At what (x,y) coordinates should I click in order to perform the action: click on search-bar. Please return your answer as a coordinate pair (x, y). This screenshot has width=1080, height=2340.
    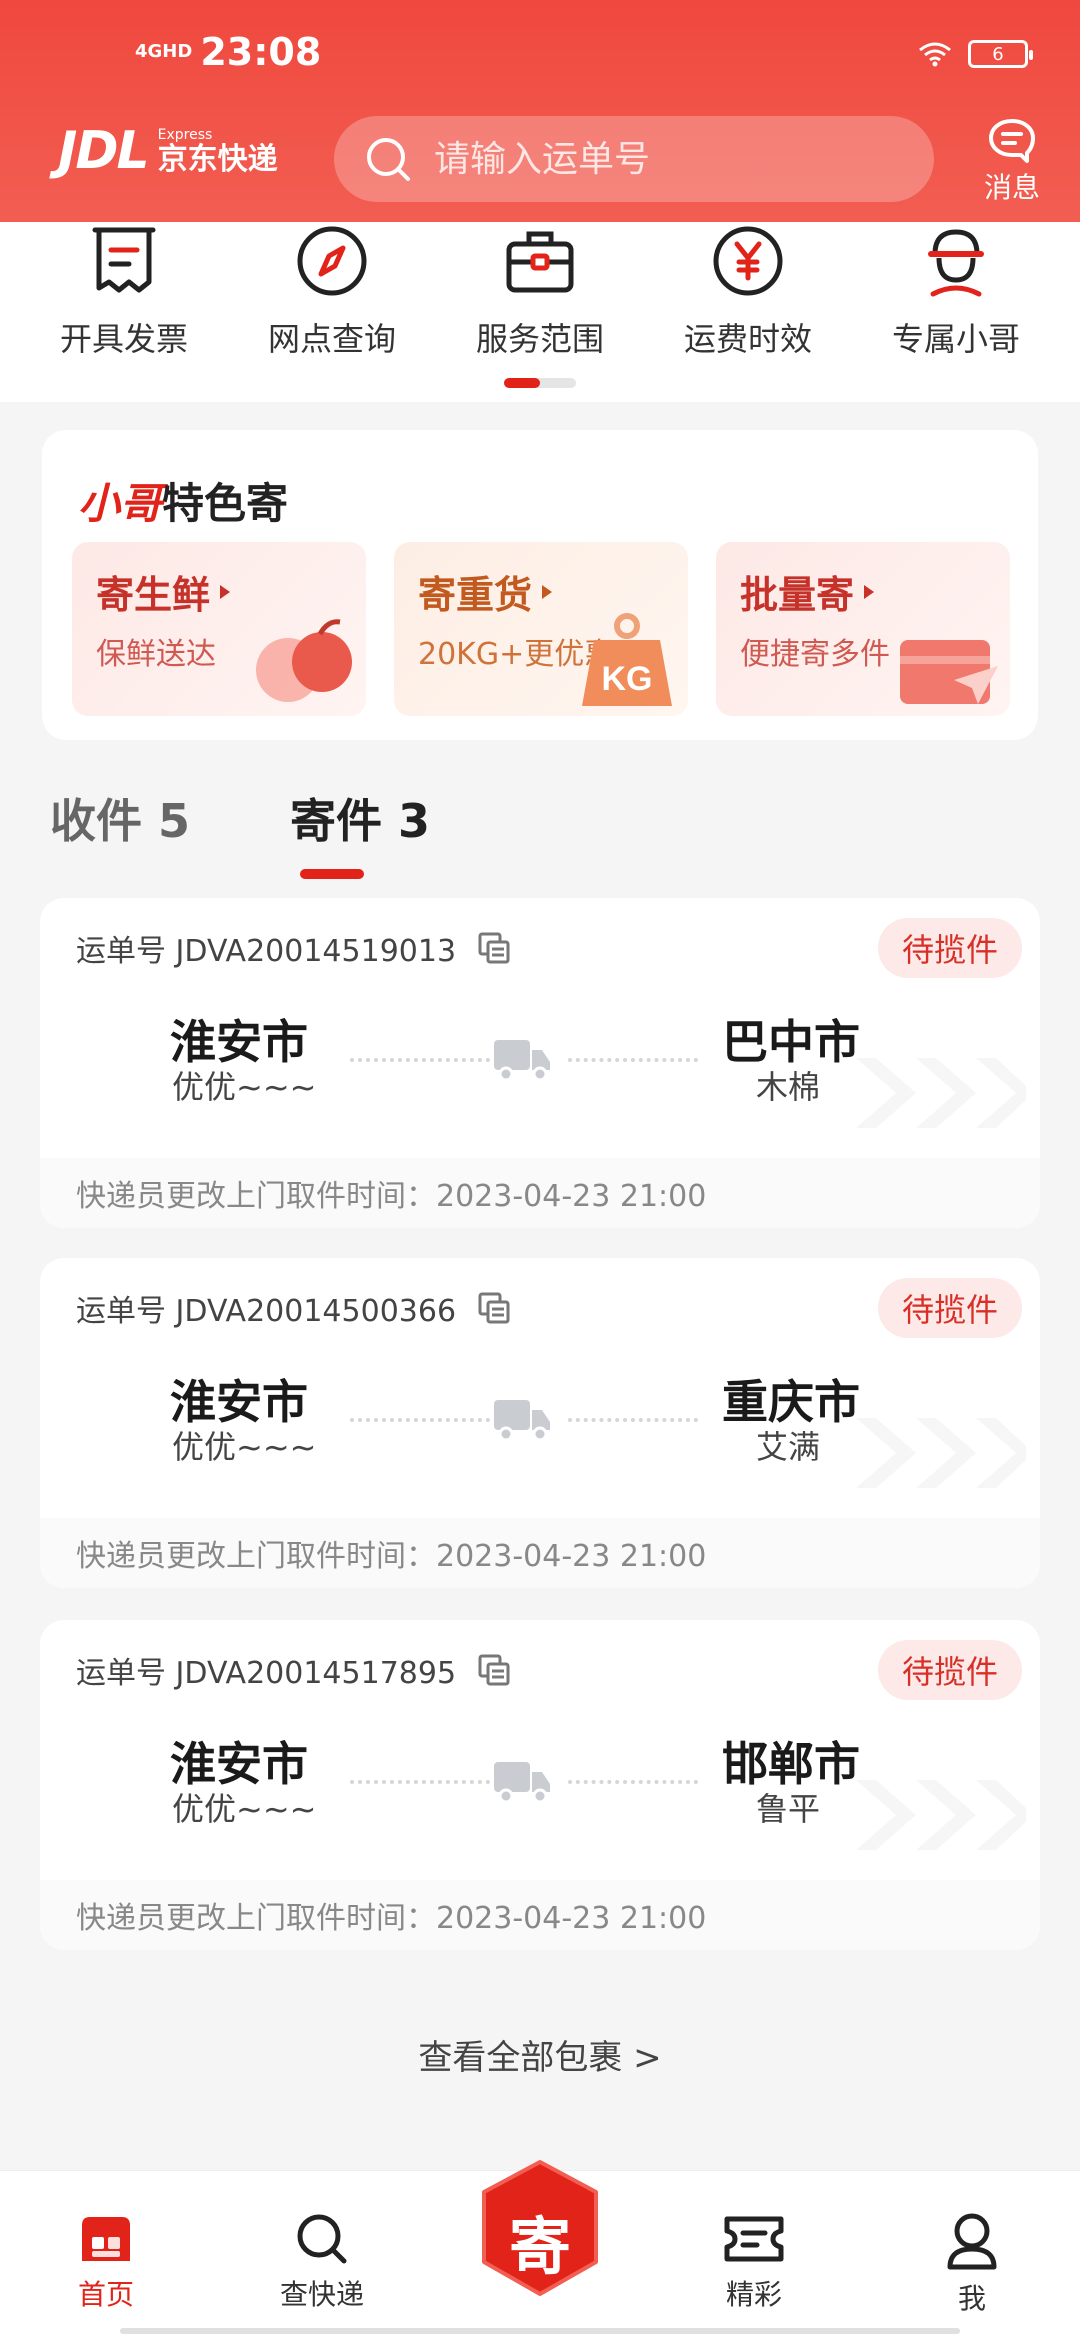
    Looking at the image, I should click on (634, 159).